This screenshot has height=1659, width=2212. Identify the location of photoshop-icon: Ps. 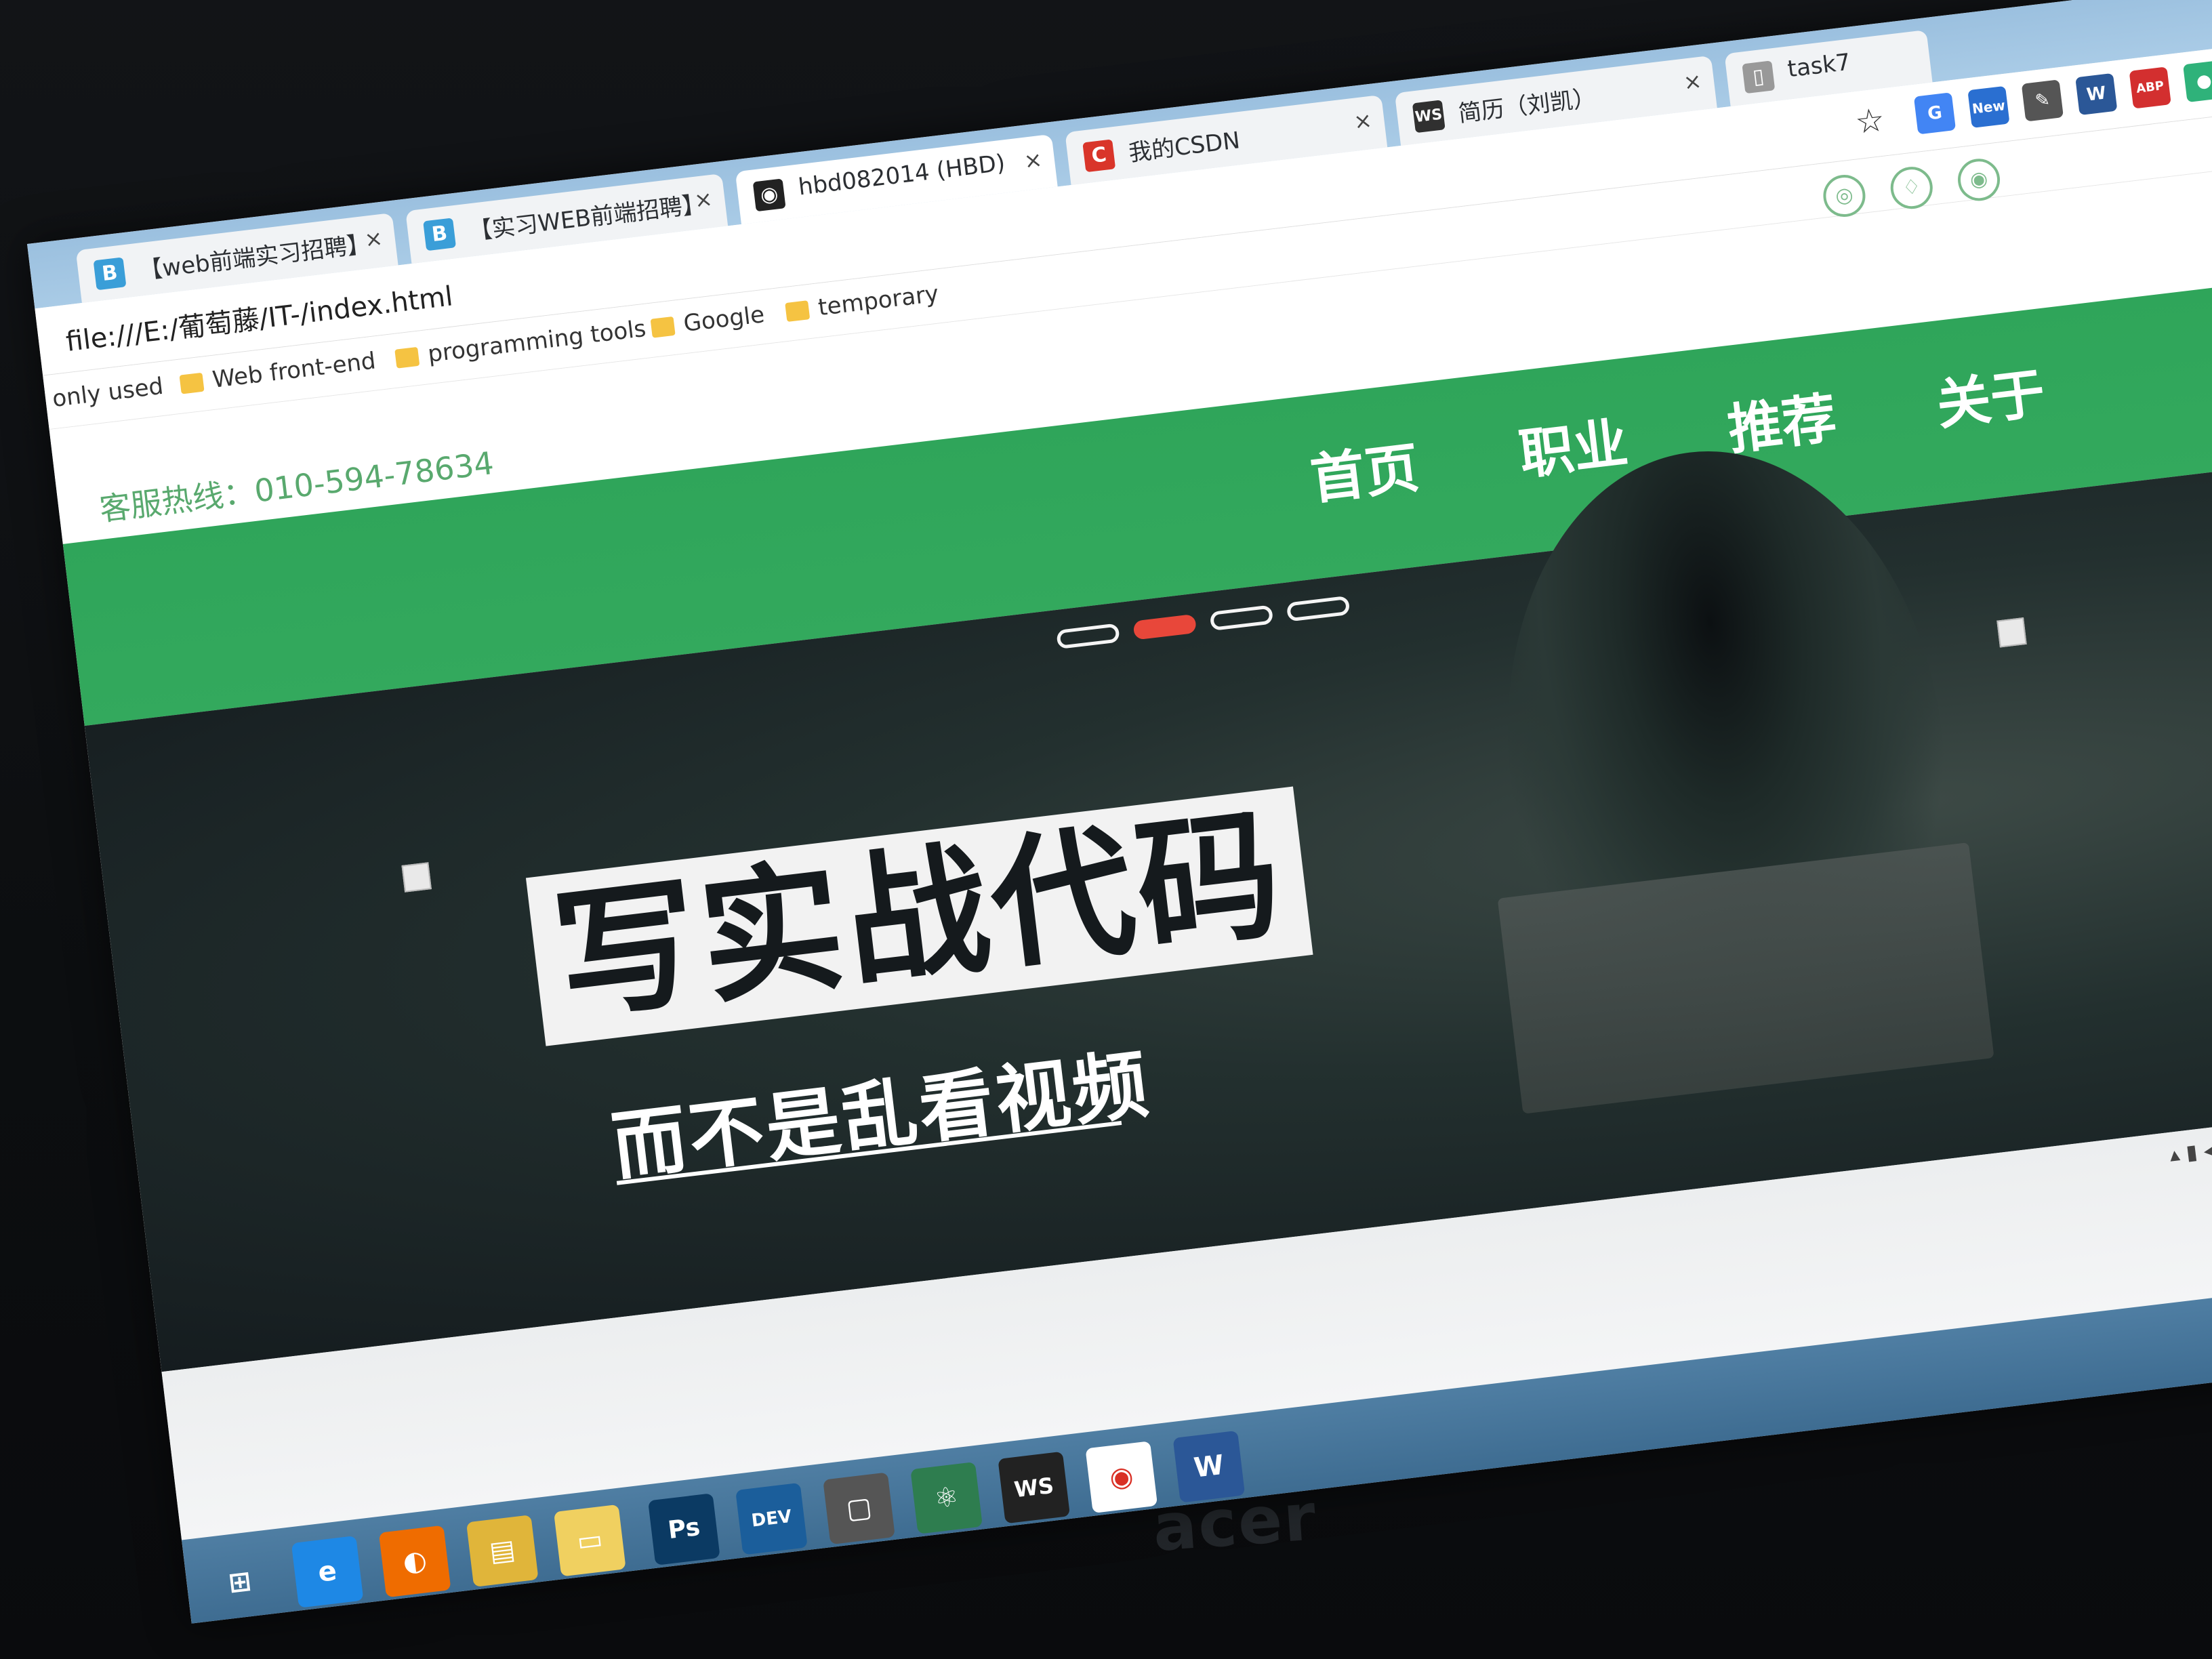
(684, 1529).